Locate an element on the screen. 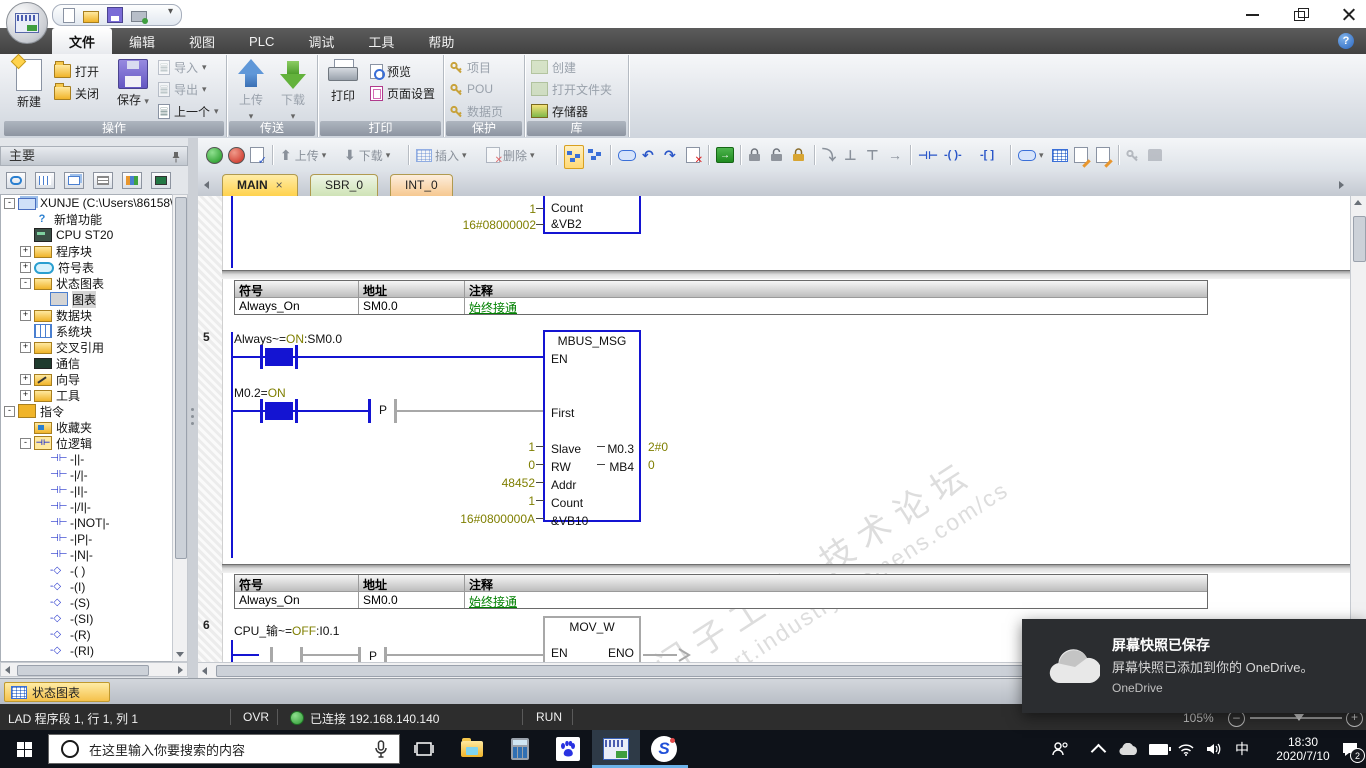 The image size is (1366, 768). edit-chart-tool-icon is located at coordinates (1081, 155).